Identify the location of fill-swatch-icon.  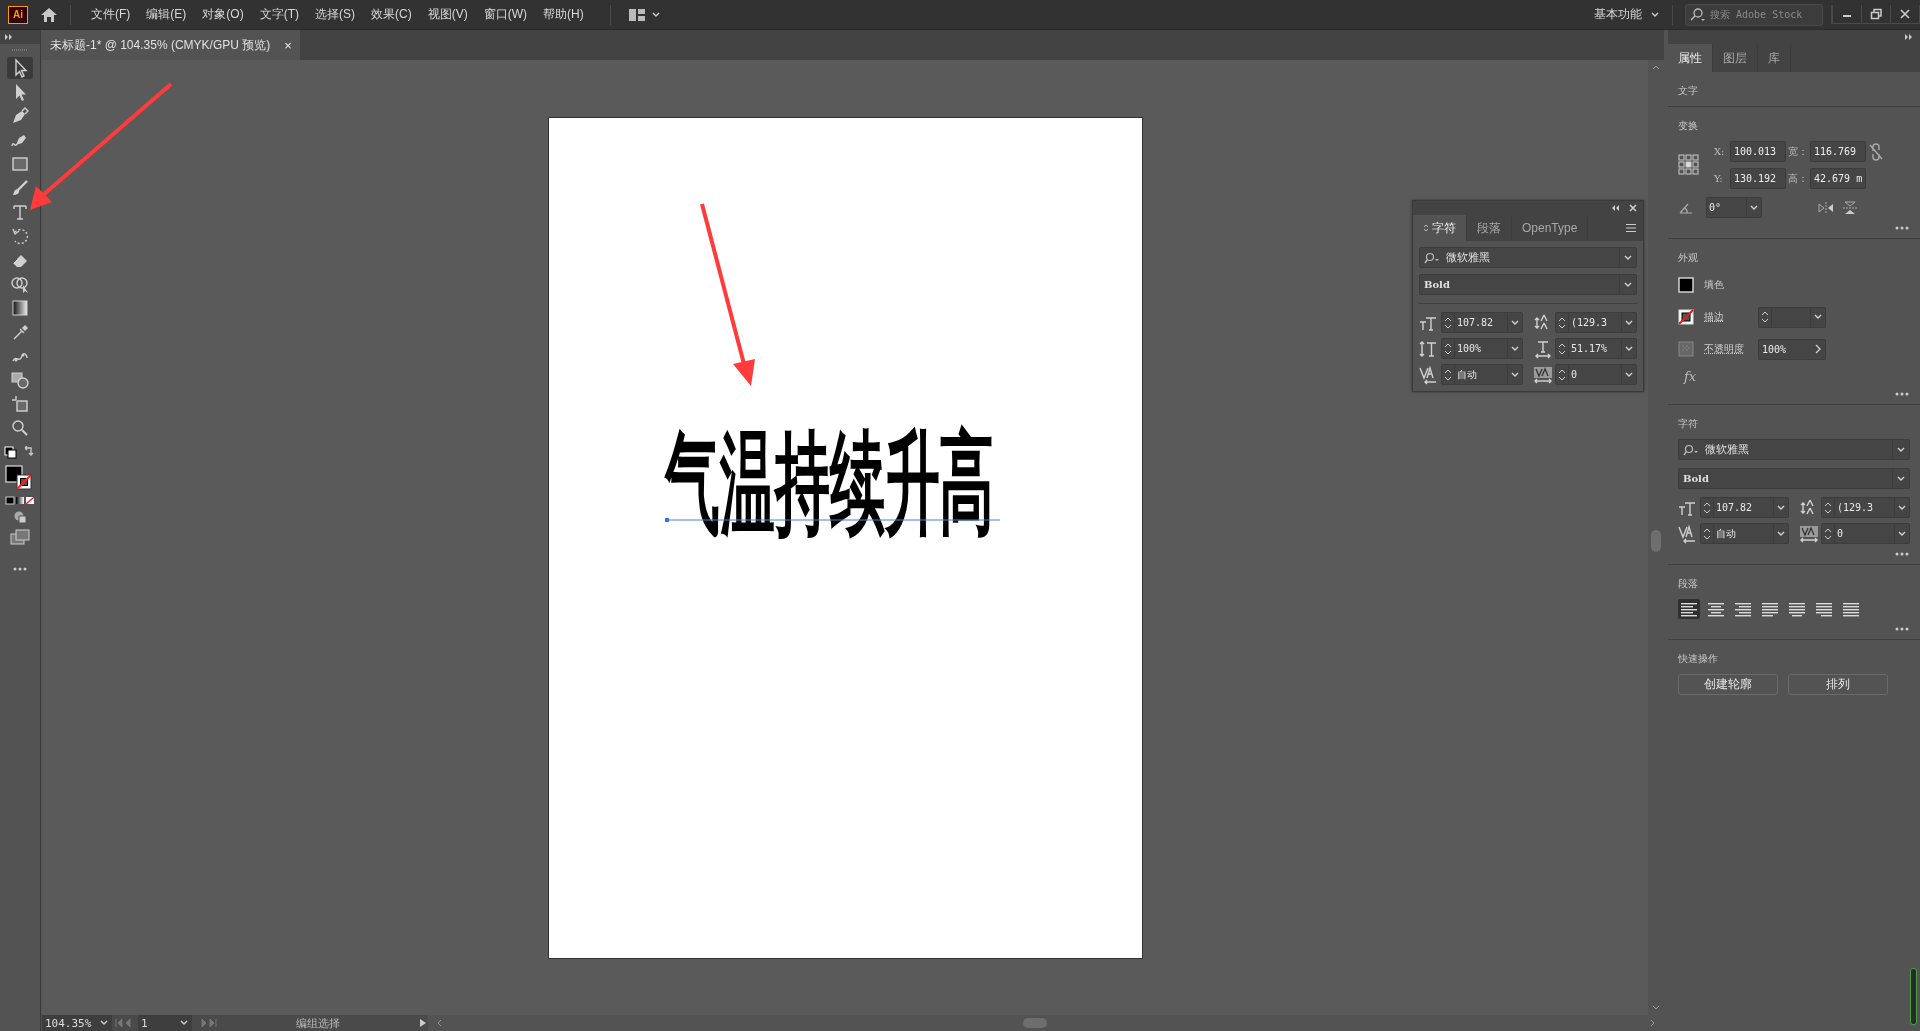
(1686, 285).